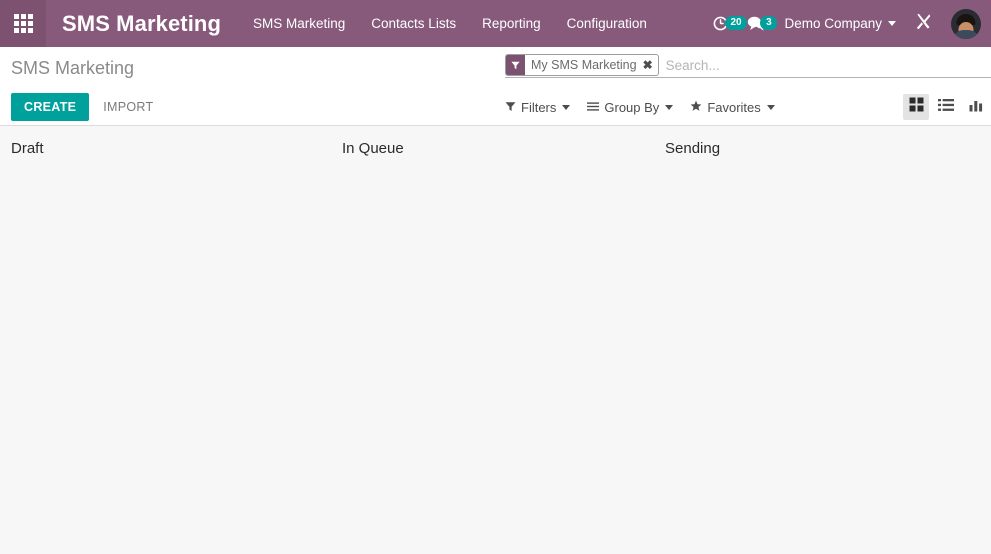 The height and width of the screenshot is (554, 991). I want to click on kanban-column-title: In Queue, so click(373, 148).